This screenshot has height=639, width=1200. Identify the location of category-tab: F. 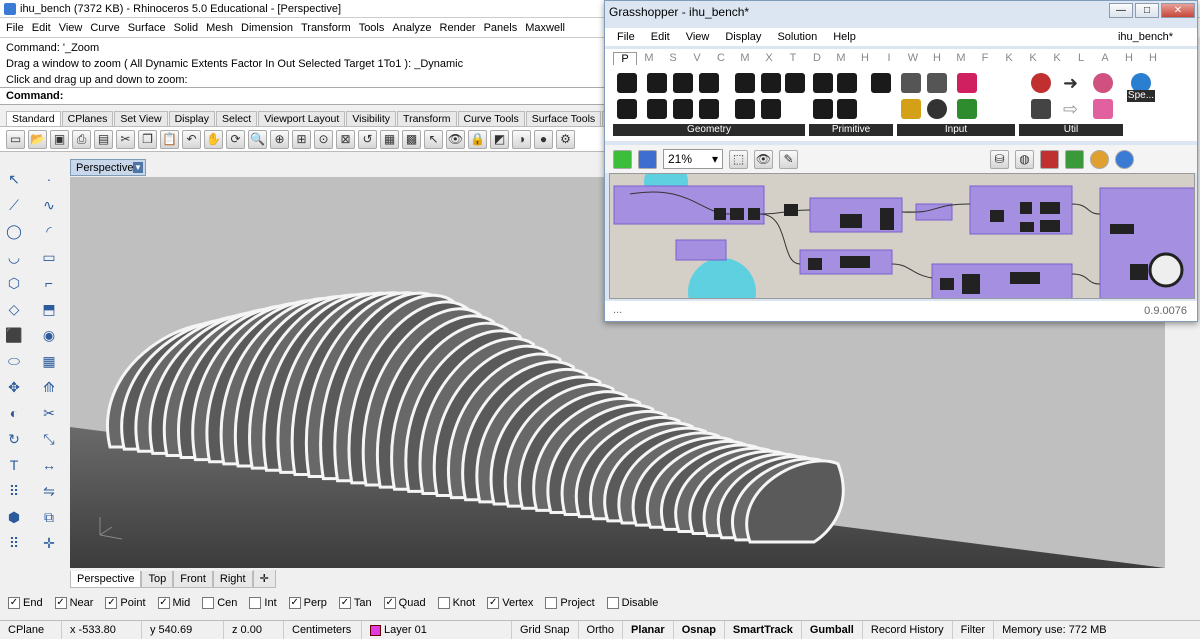
(985, 58).